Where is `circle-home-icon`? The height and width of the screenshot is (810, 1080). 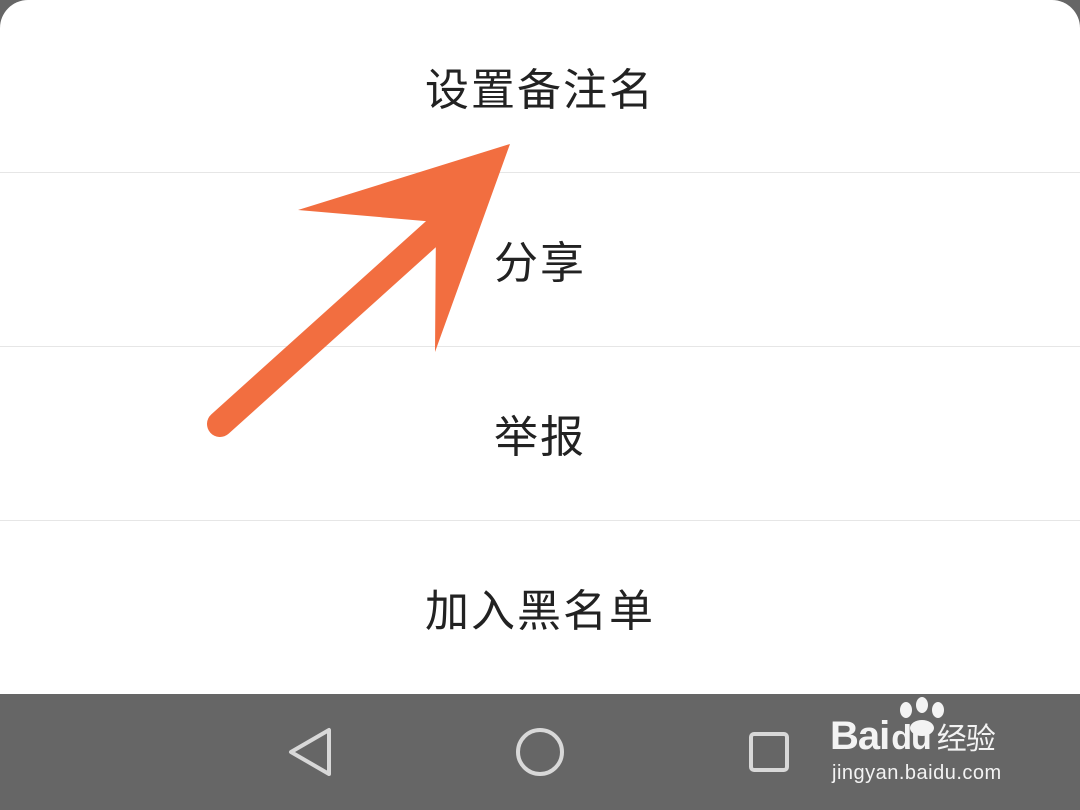 circle-home-icon is located at coordinates (540, 752).